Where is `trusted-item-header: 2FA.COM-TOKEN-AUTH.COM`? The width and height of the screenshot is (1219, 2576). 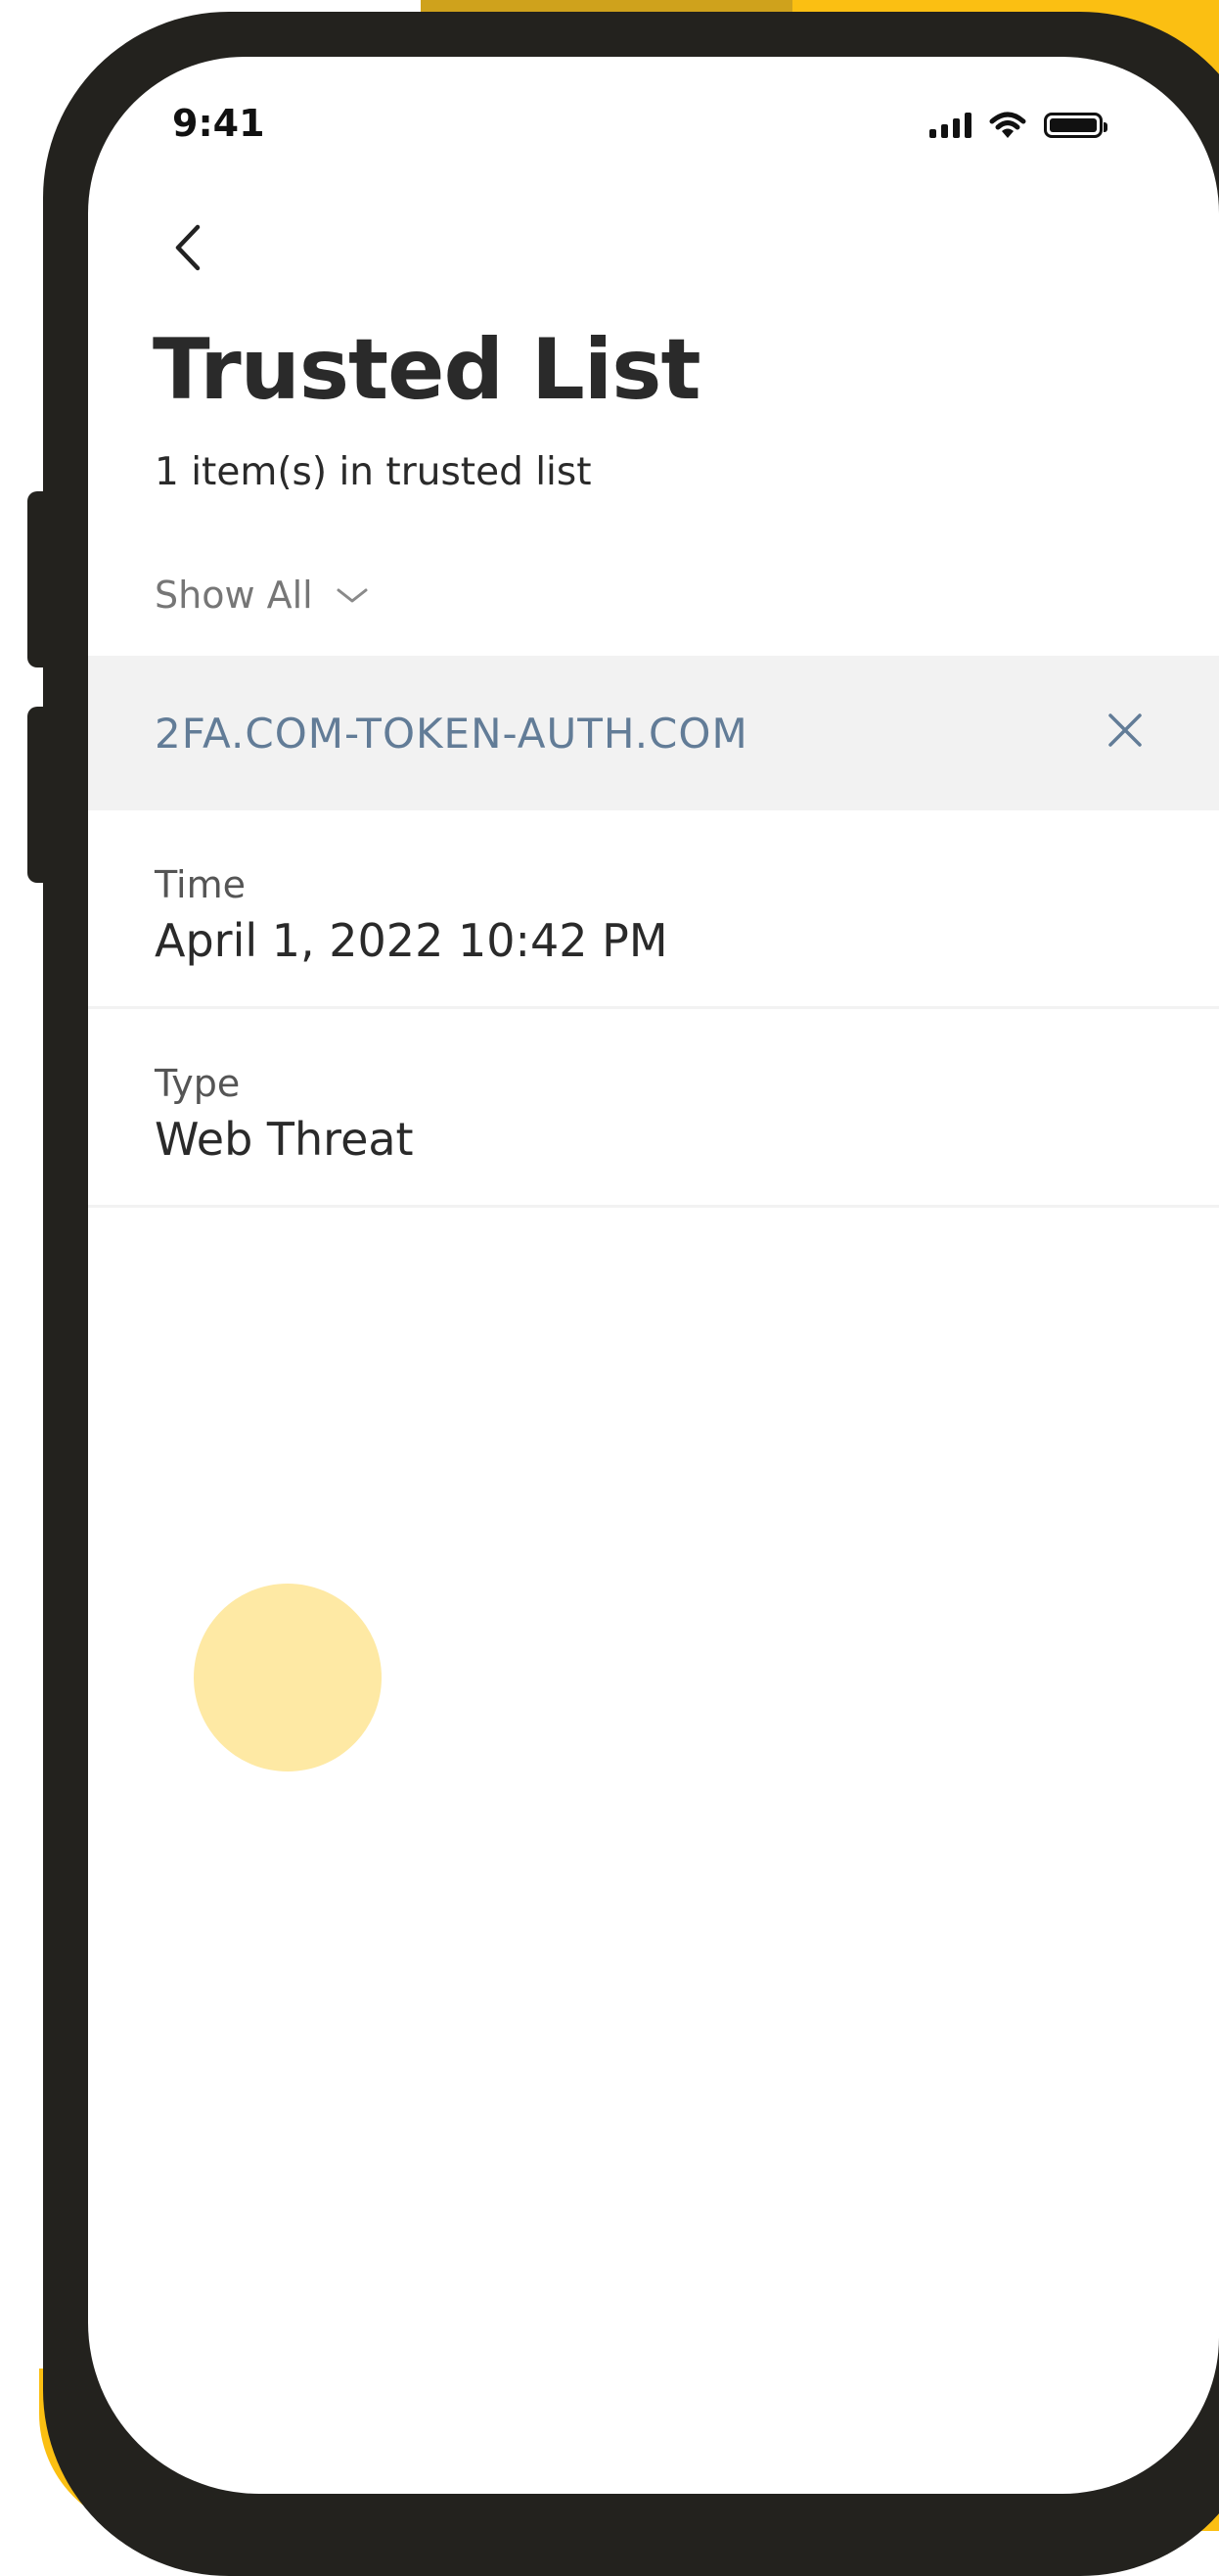 trusted-item-header: 2FA.COM-TOKEN-AUTH.COM is located at coordinates (654, 733).